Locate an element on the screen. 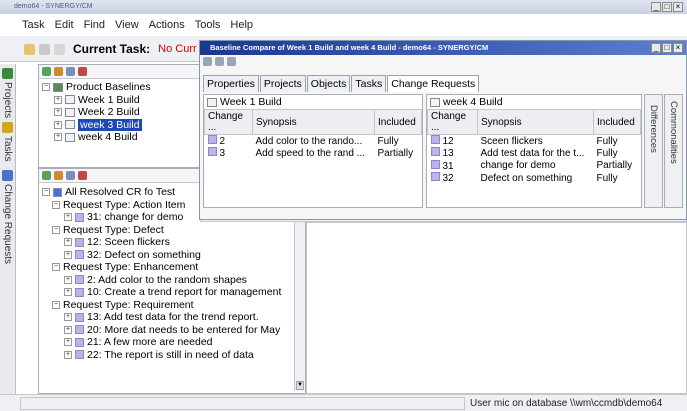  baseline-item: + week 4 Build is located at coordinates (120, 137).